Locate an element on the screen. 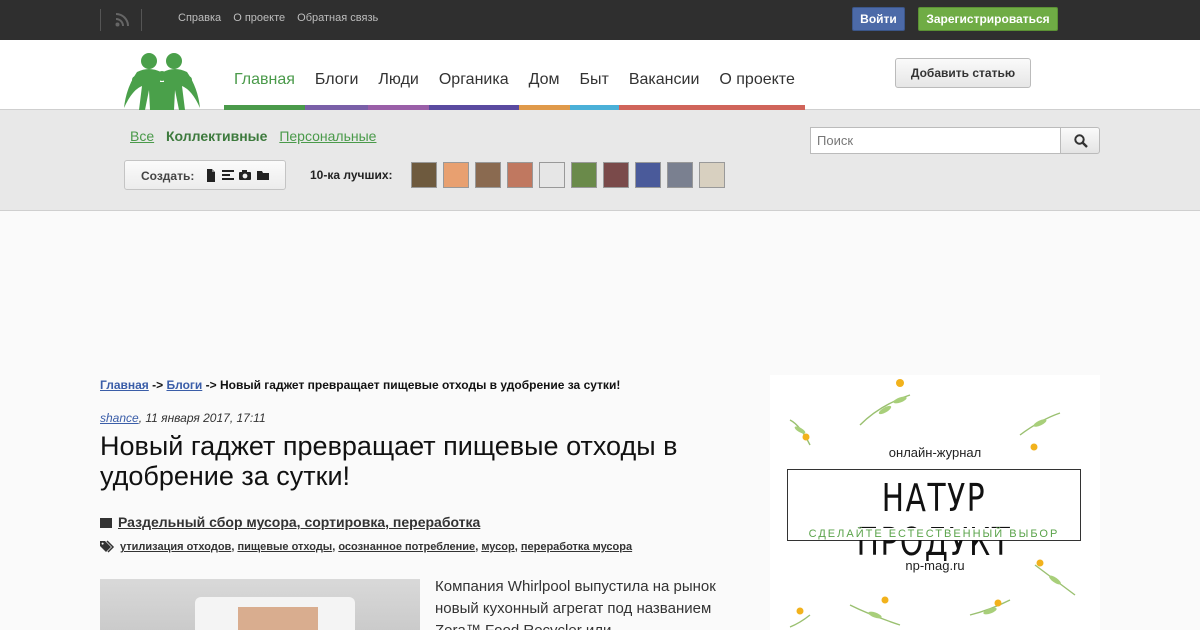 The image size is (1200, 630). nav-label: Люди is located at coordinates (398, 79).